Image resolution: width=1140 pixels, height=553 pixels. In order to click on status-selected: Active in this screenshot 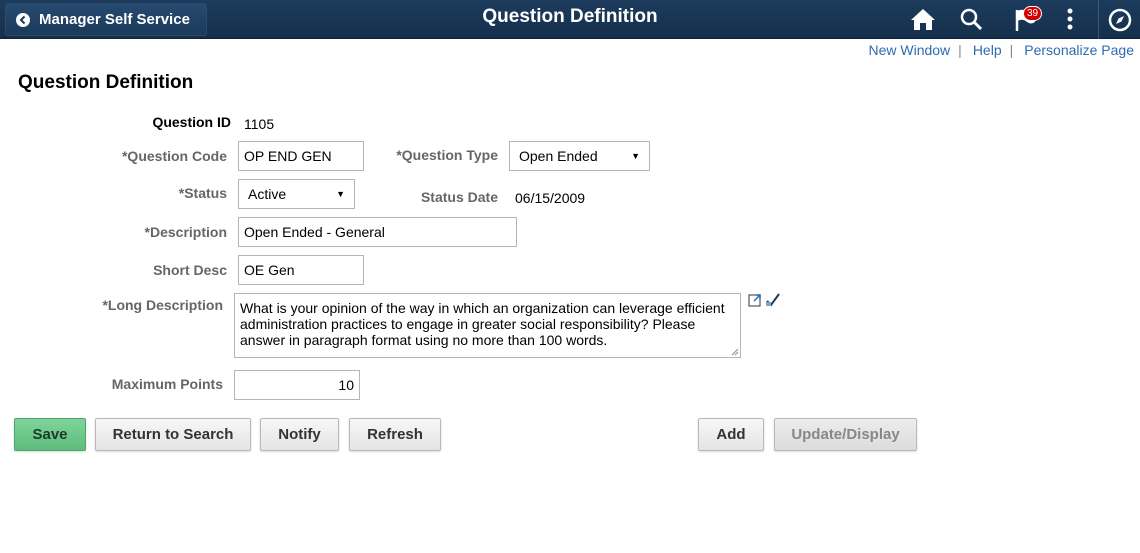, I will do `click(267, 194)`.